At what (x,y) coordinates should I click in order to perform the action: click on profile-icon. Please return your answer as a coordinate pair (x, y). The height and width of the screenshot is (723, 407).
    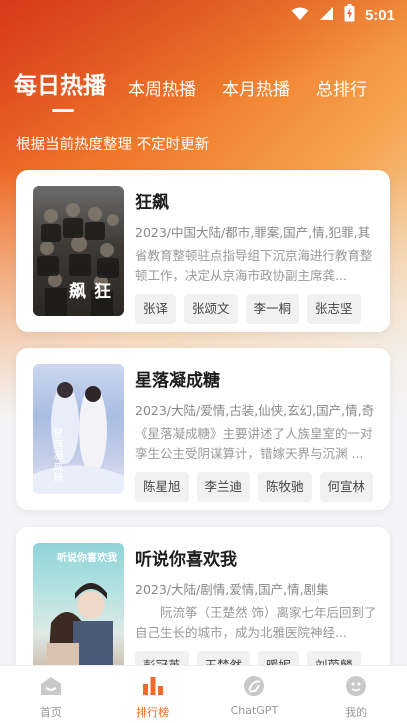
    Looking at the image, I should click on (356, 686).